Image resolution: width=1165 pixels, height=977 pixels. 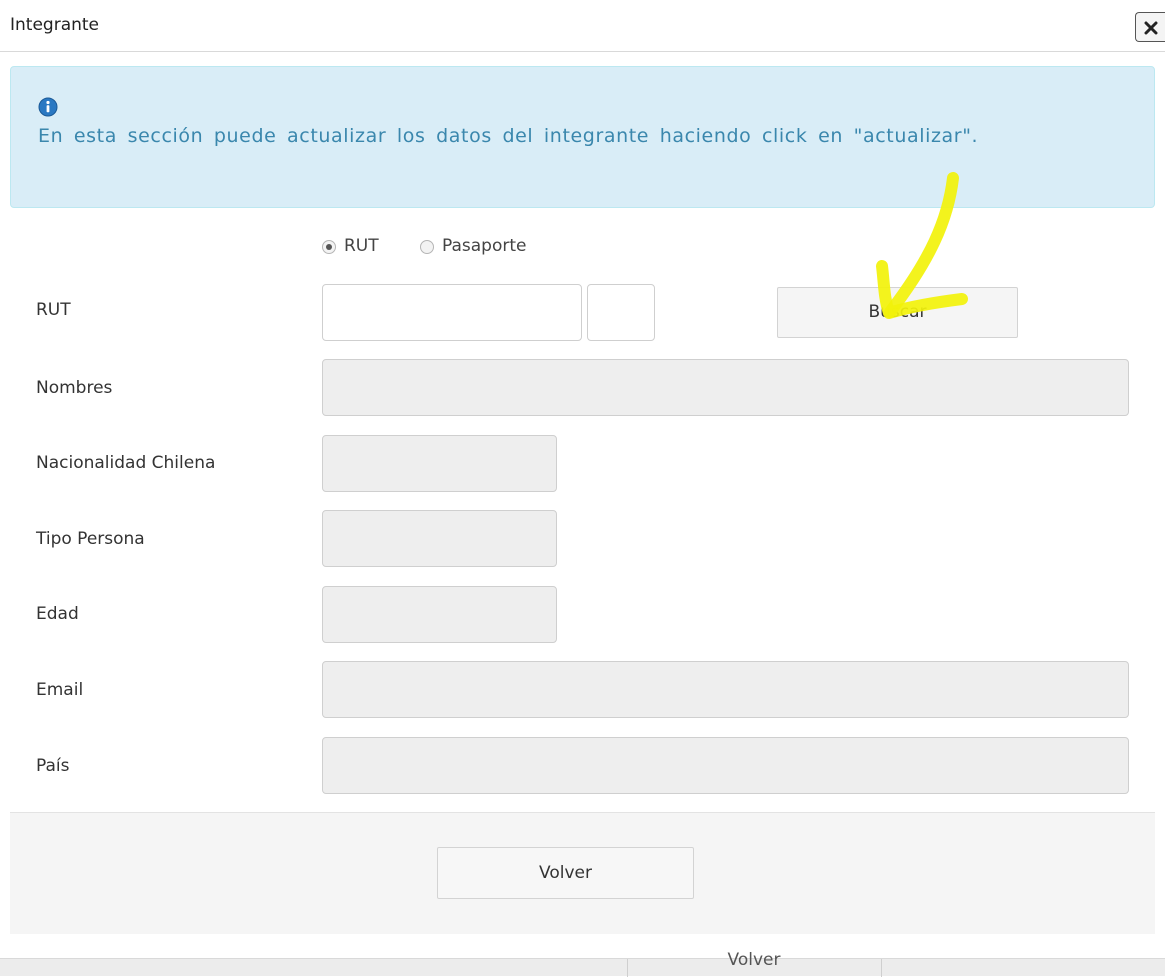 I want to click on edad-label: Edad, so click(x=57, y=614).